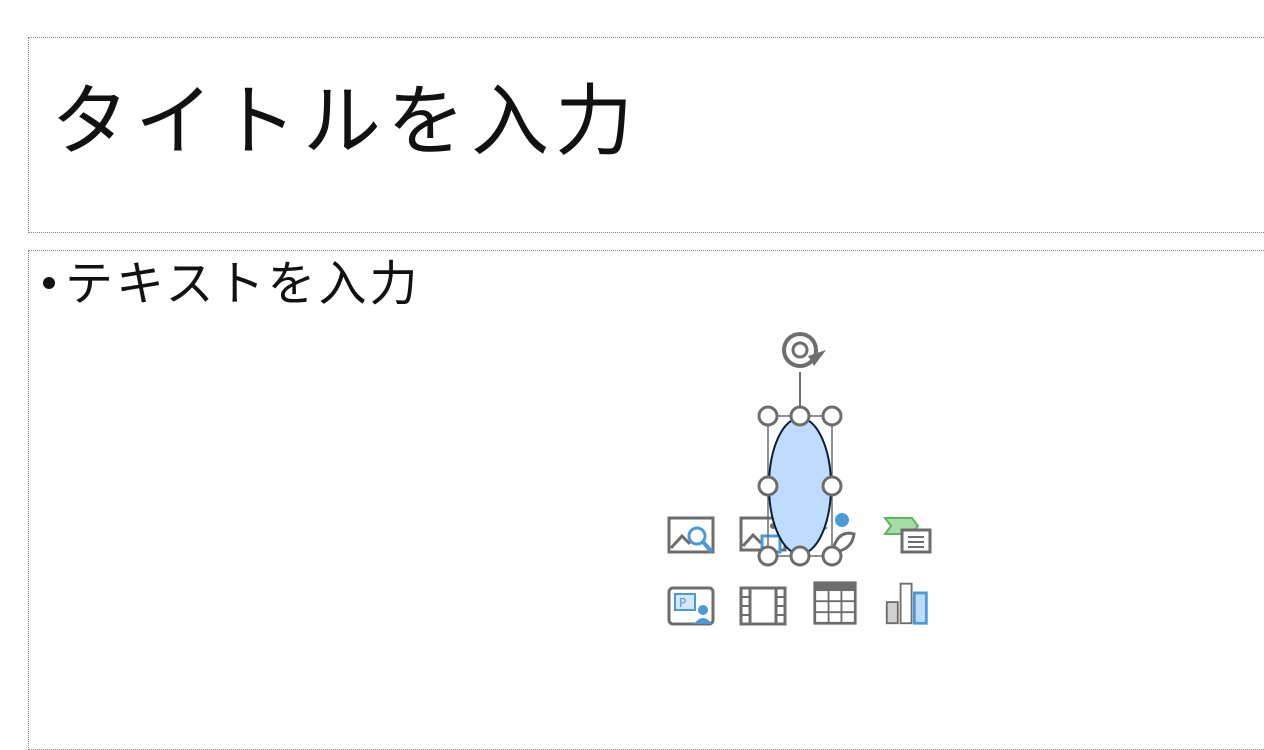 The image size is (1264, 750). Describe the element at coordinates (768, 556) in the screenshot. I see `resize-handle-bottom-left` at that location.